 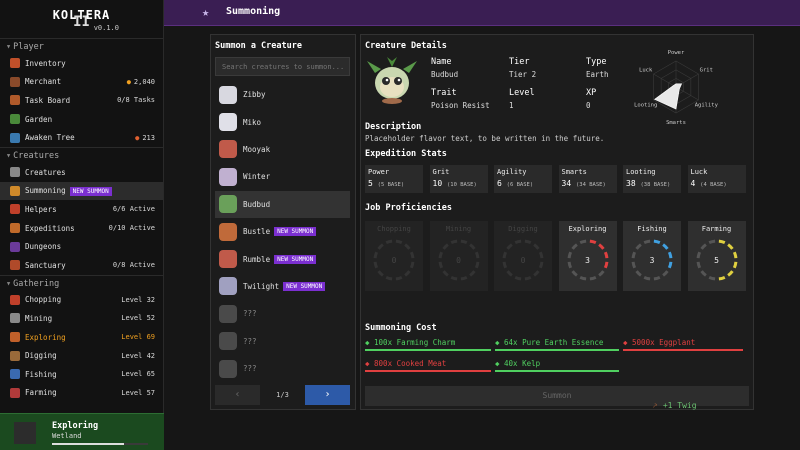 I want to click on prev-page-button: ‹, so click(x=237, y=395).